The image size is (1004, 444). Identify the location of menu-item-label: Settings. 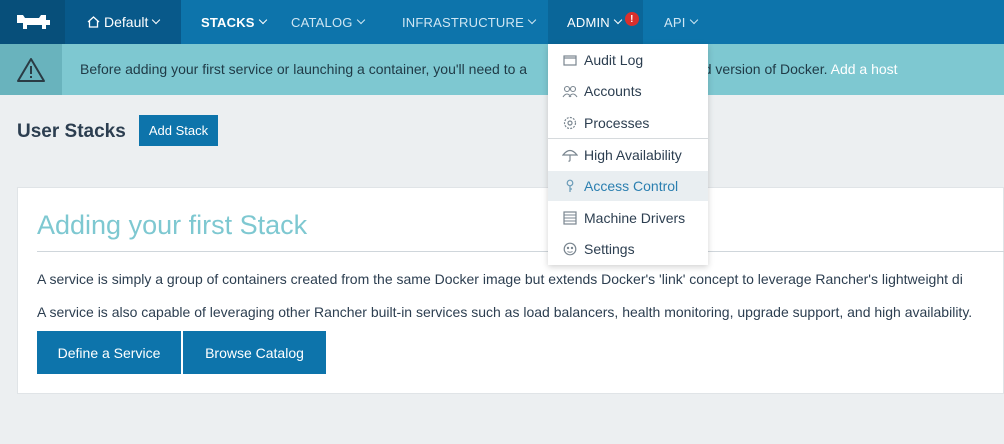
(609, 249).